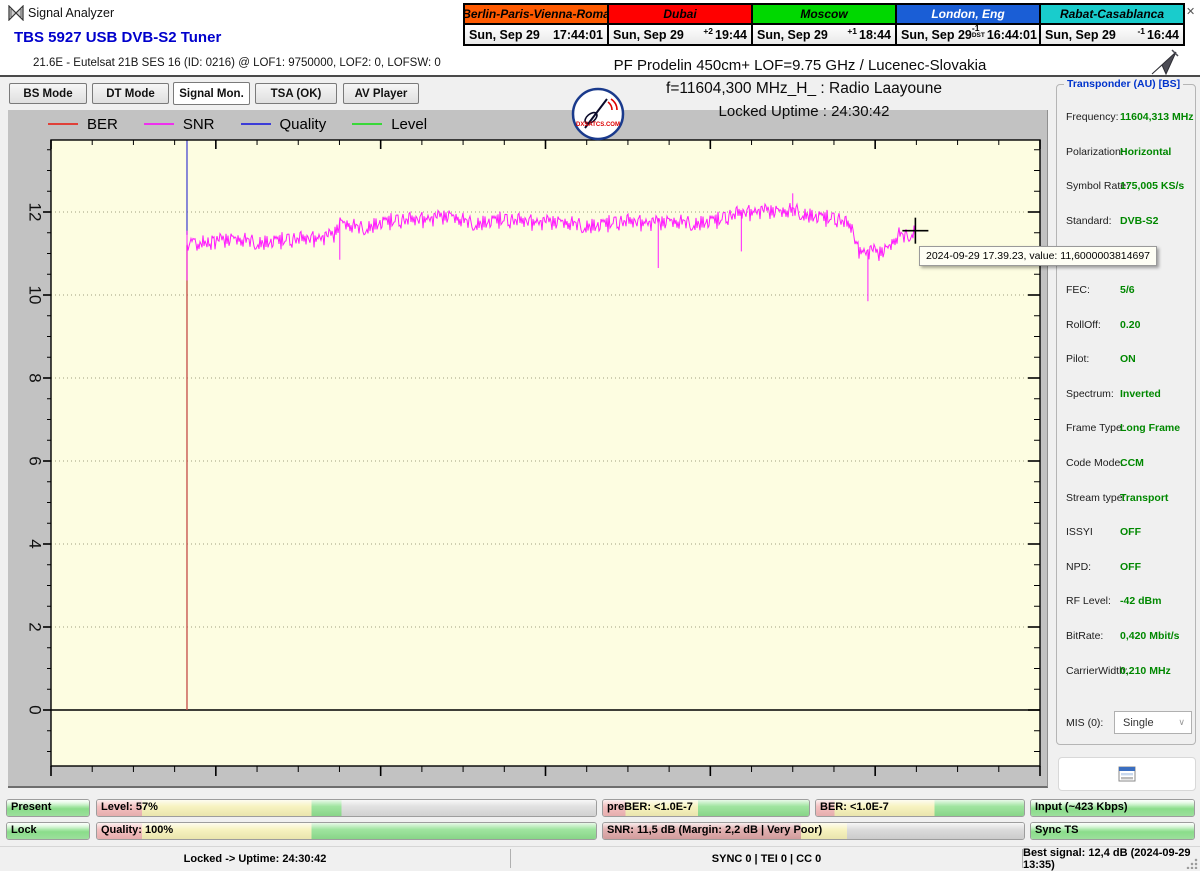 The height and width of the screenshot is (871, 1200). Describe the element at coordinates (35, 709) in the screenshot. I see `y-tick-label: 0` at that location.